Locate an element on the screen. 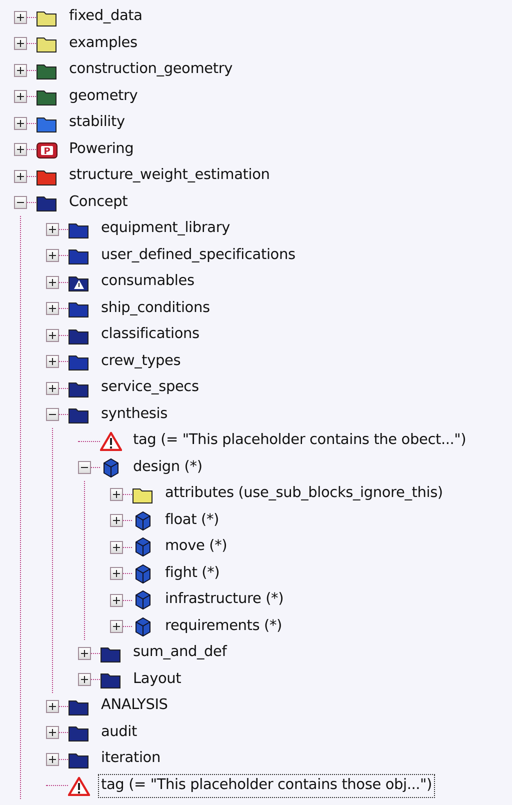 This screenshot has height=805, width=512. tree-item: attributes (use_sub_blocks_ignore_this) is located at coordinates (304, 494).